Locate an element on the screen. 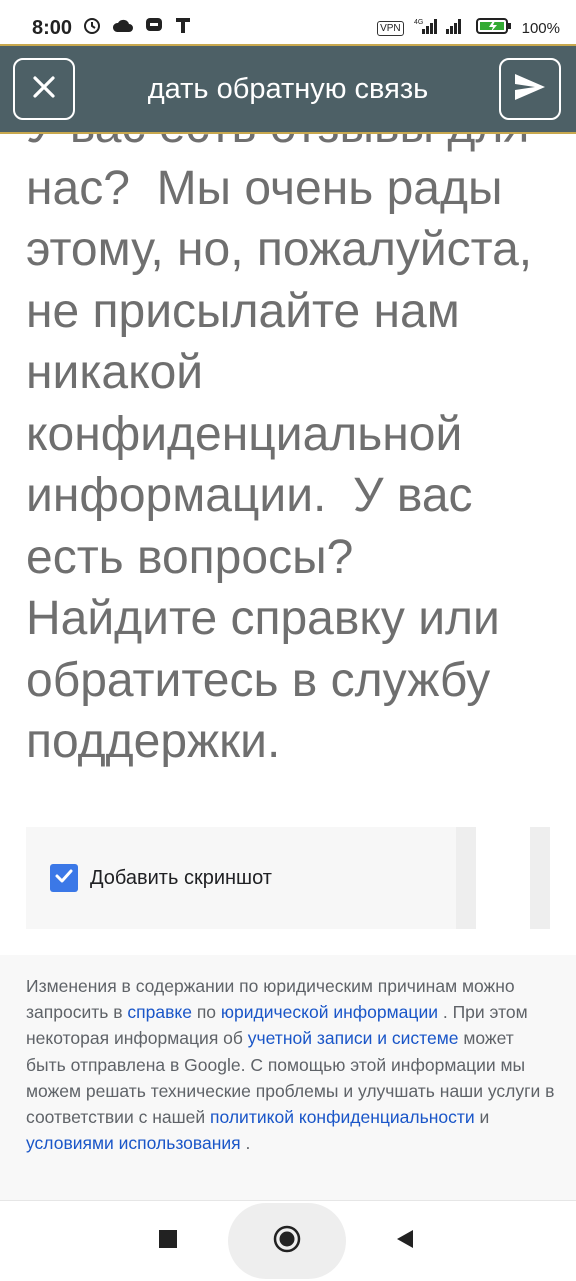  cloud-icon is located at coordinates (123, 28).